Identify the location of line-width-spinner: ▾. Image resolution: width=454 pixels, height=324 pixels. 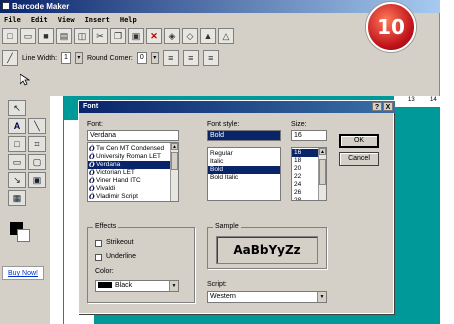
(78, 58).